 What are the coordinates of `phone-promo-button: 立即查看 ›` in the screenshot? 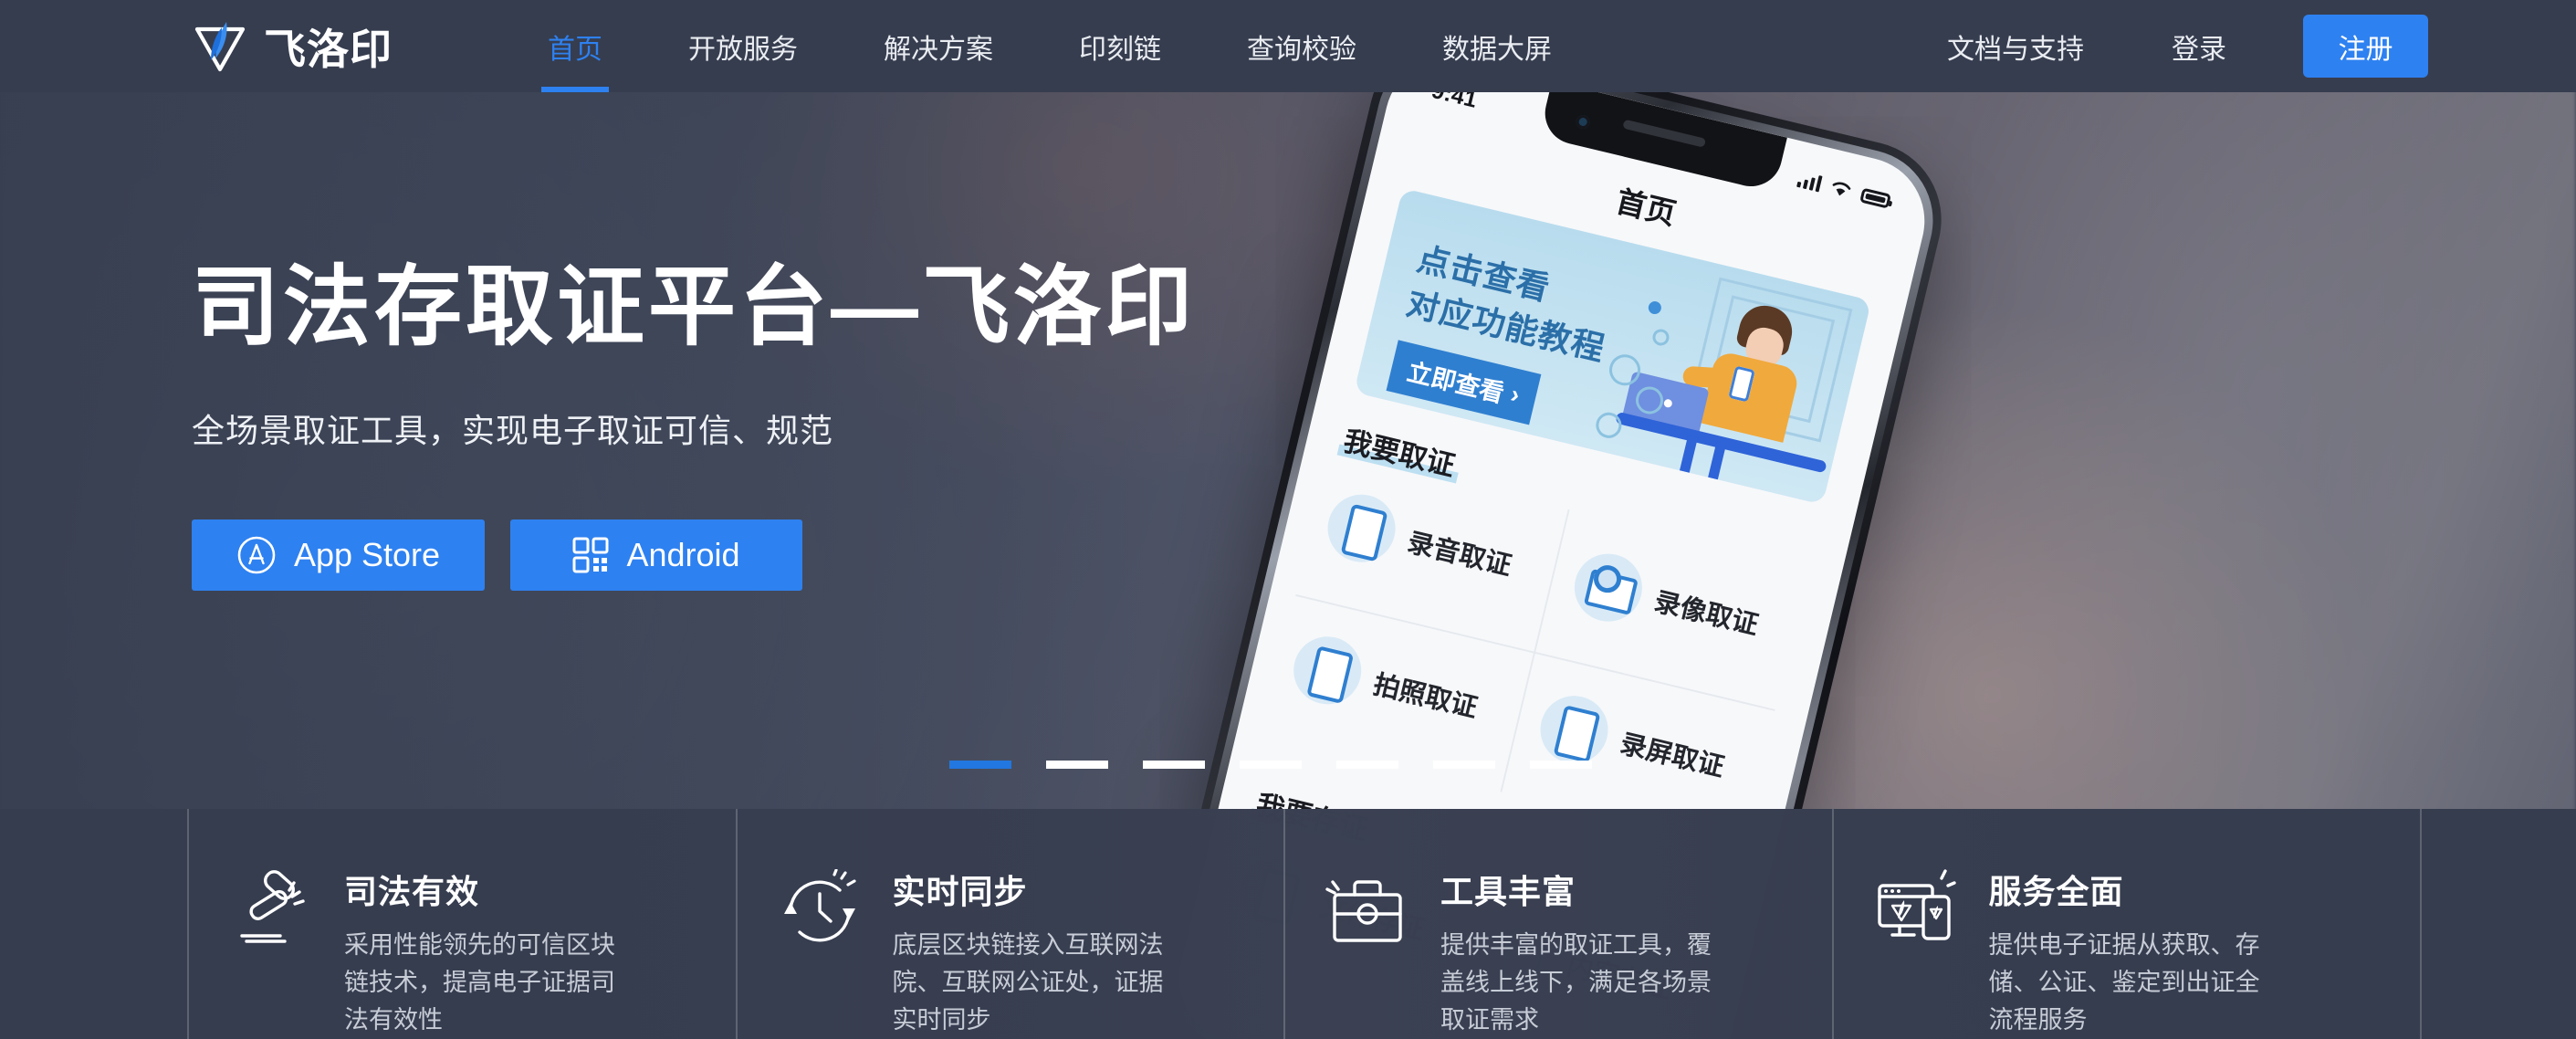 It's located at (1464, 382).